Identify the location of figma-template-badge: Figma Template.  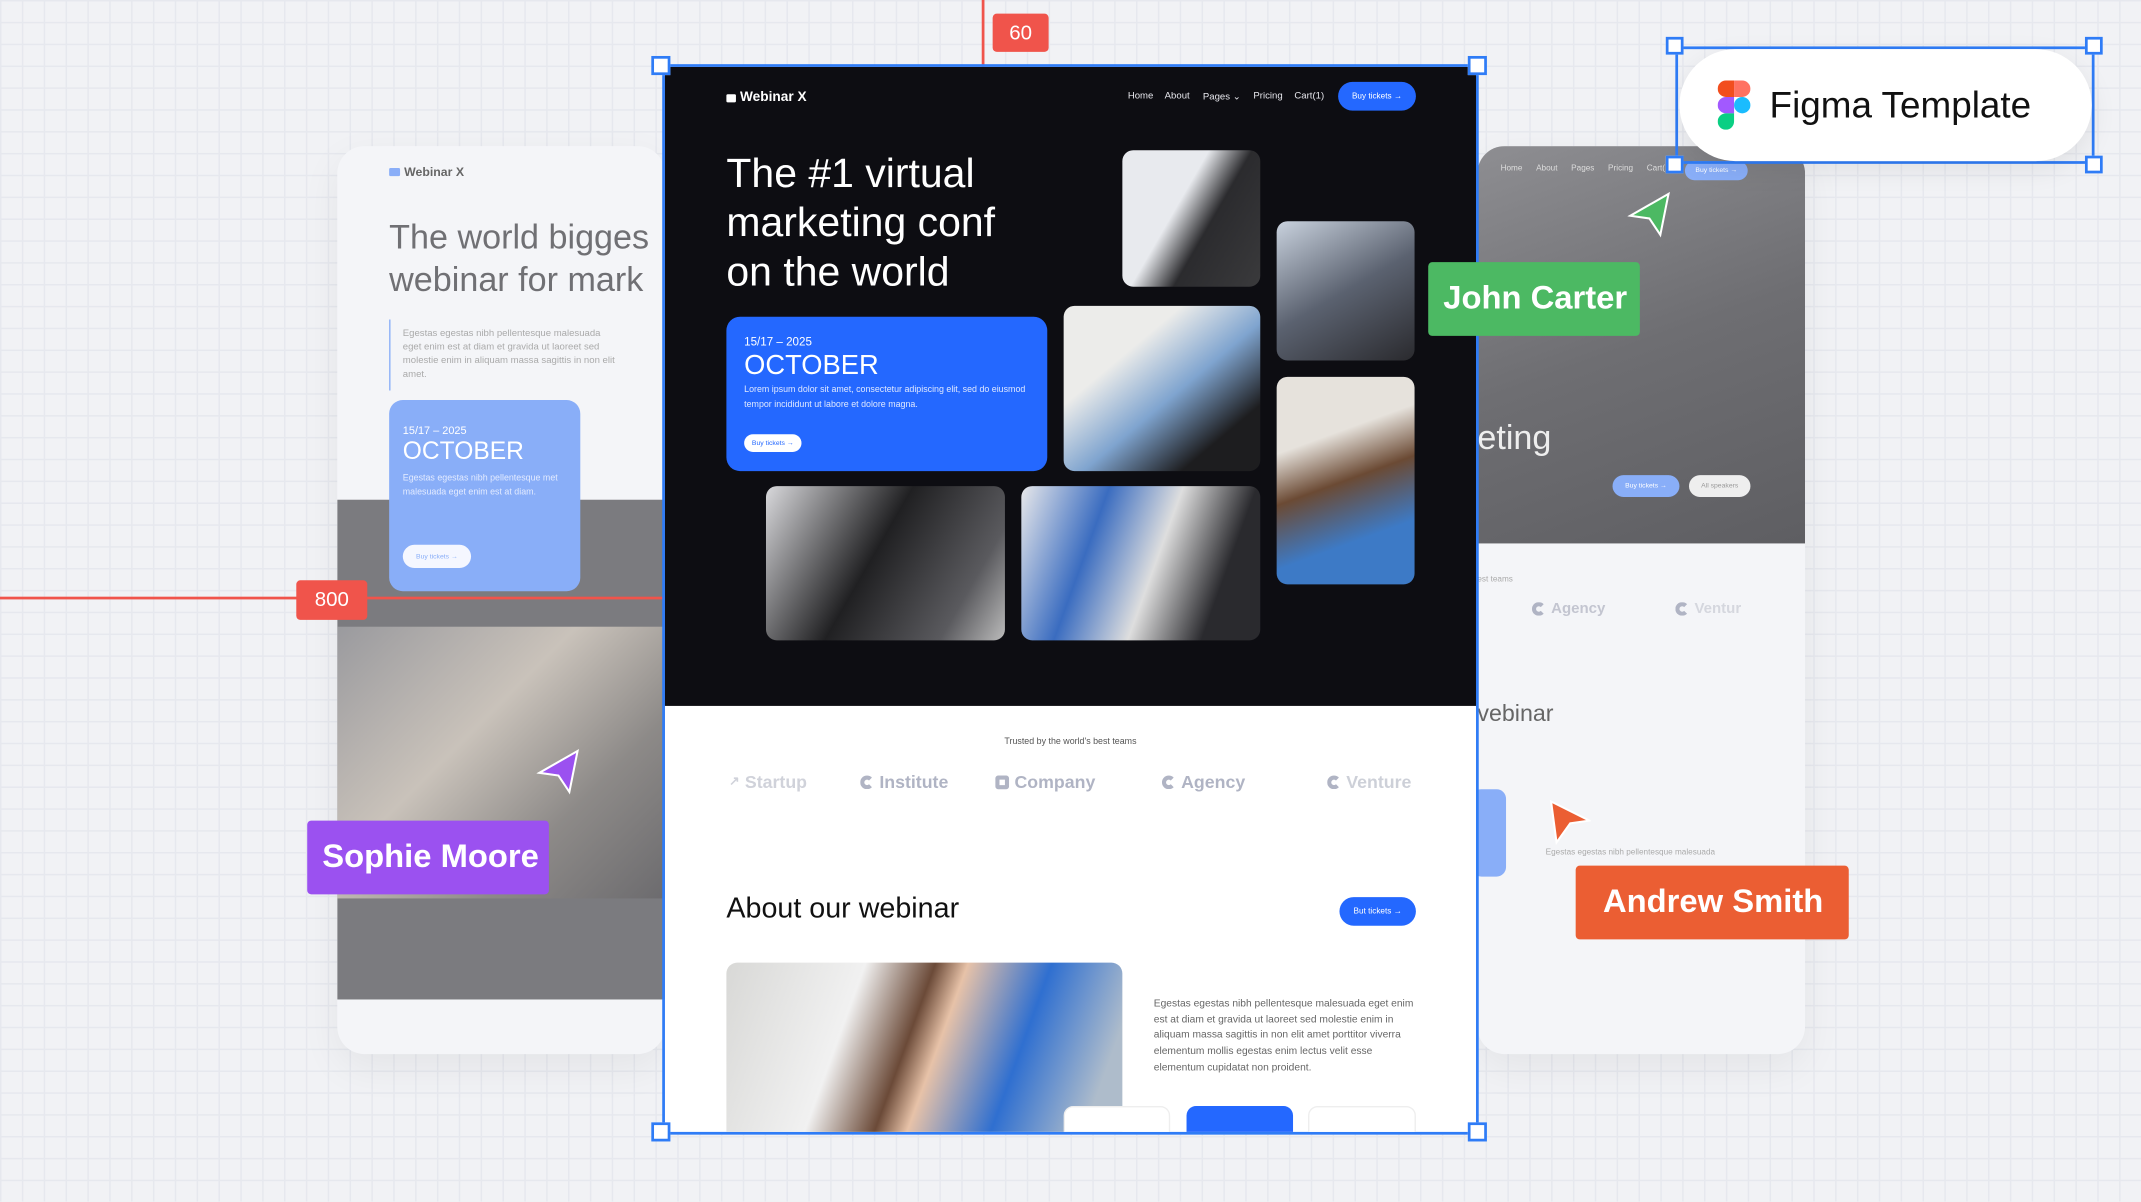
(1885, 105).